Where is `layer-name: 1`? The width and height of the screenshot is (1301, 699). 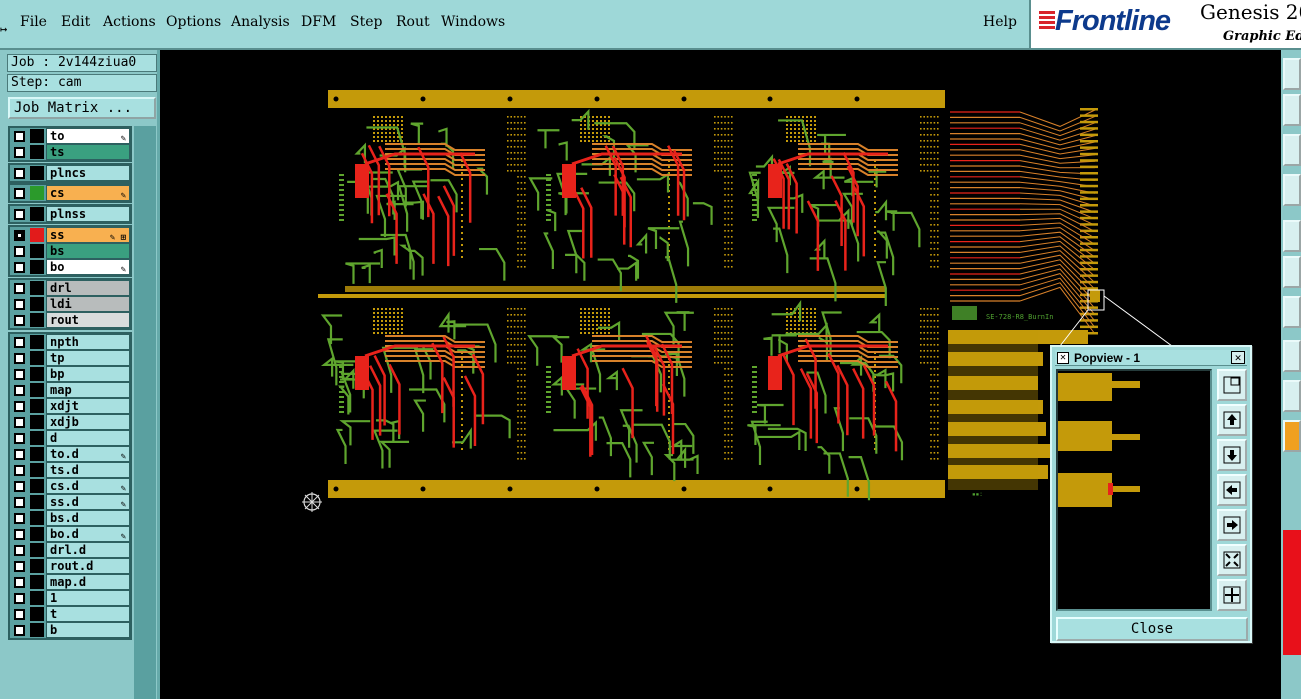 layer-name: 1 is located at coordinates (88, 598).